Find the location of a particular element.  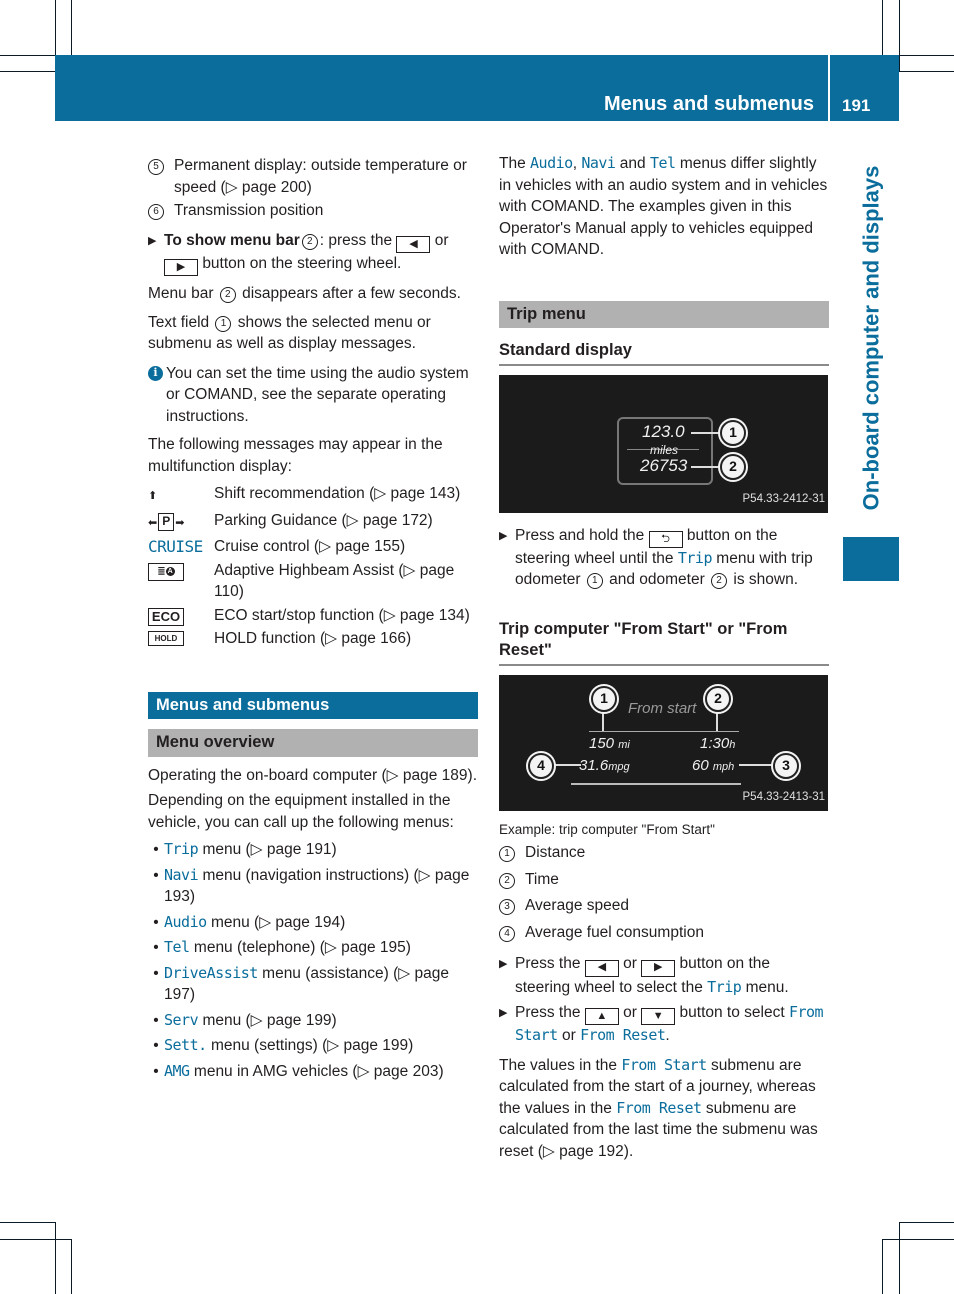

text: is shown. is located at coordinates (766, 580).